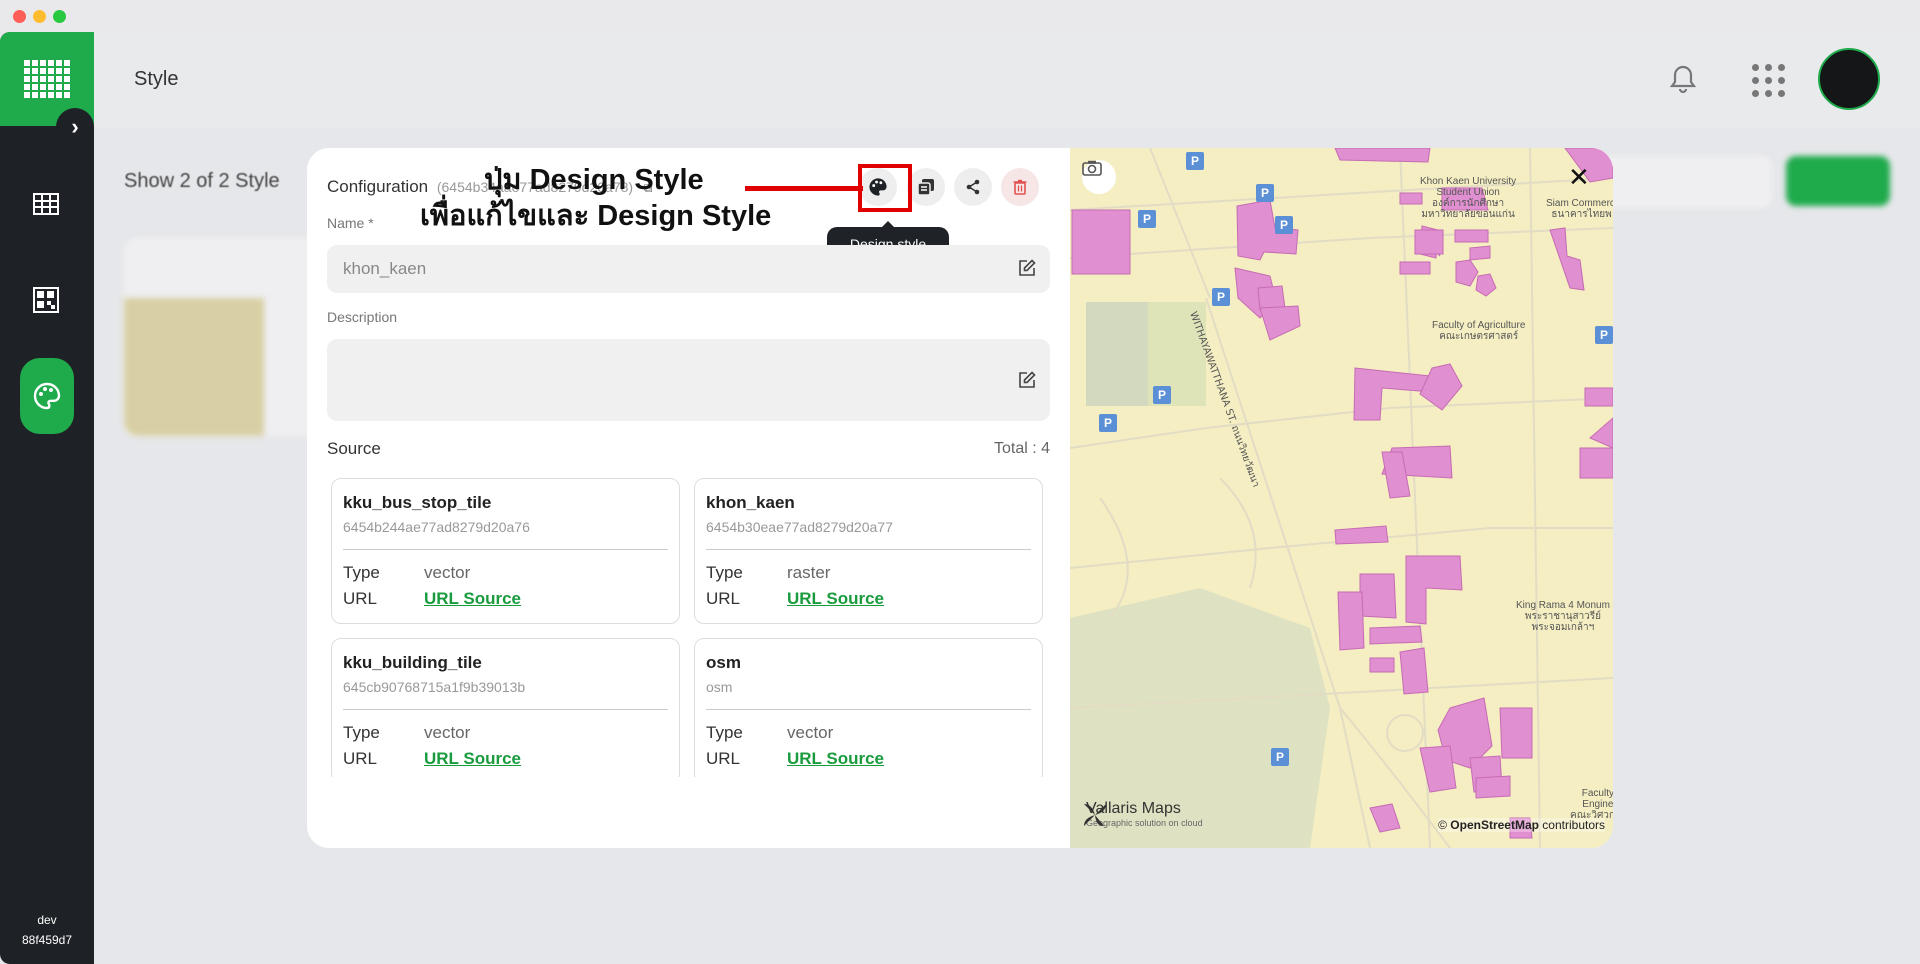 Image resolution: width=1920 pixels, height=964 pixels. What do you see at coordinates (1099, 177) in the screenshot?
I see `camera-button` at bounding box center [1099, 177].